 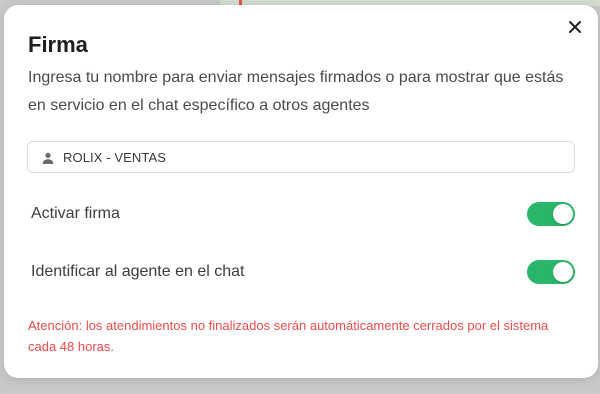 I want to click on user-icon, so click(x=48, y=157).